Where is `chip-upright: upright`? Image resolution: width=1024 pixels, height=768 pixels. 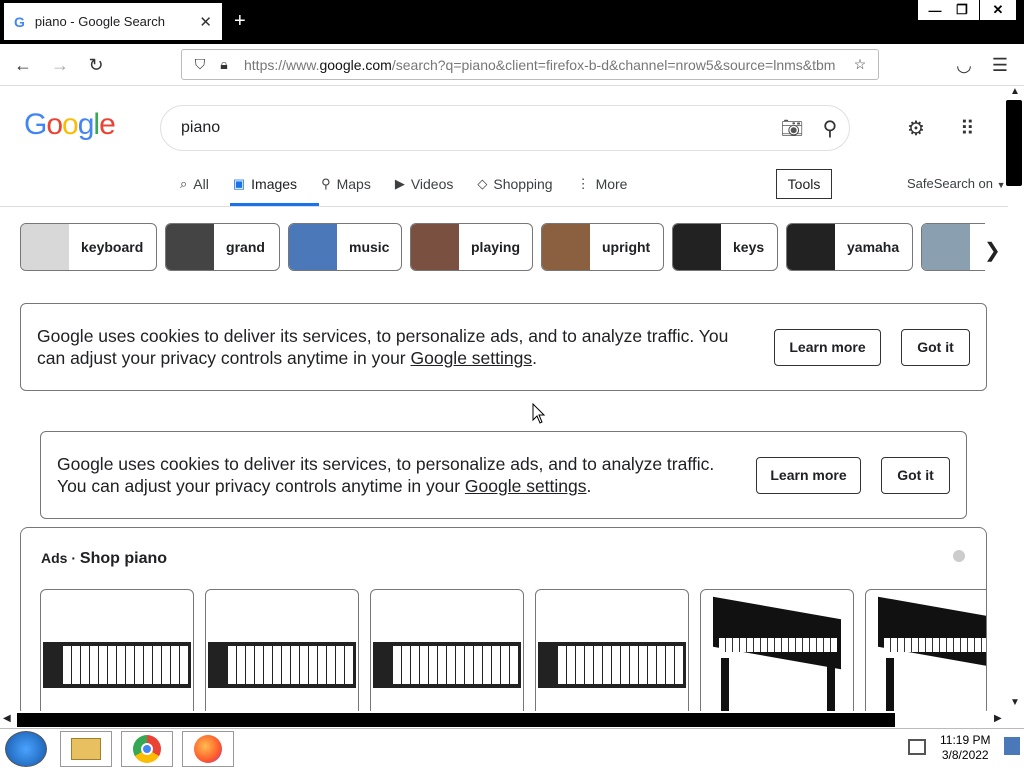 chip-upright: upright is located at coordinates (602, 247).